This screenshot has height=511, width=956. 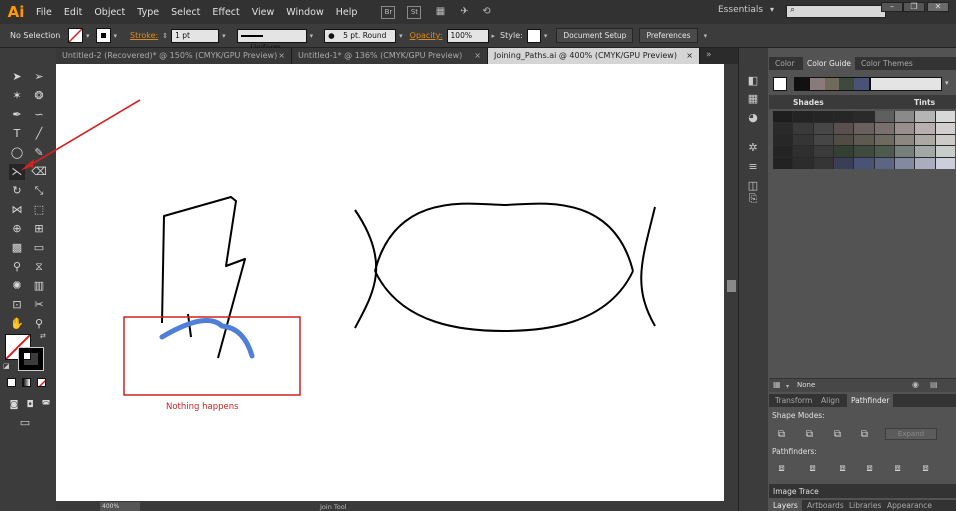 I want to click on color-mode-button, so click(x=11, y=382).